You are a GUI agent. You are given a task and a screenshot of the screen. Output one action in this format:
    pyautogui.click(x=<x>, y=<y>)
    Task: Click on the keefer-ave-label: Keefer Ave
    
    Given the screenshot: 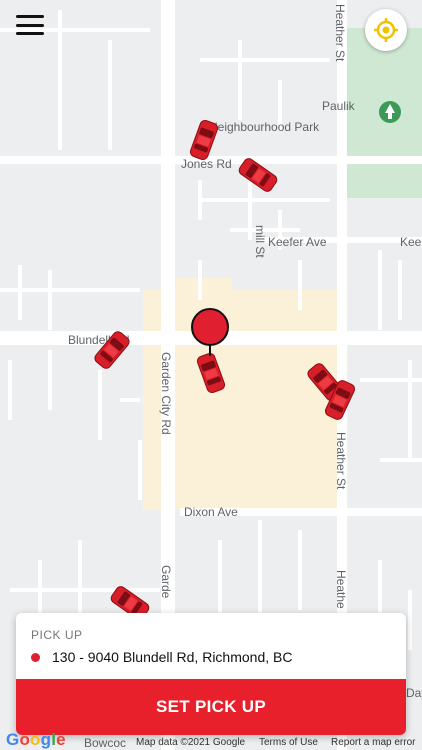 What is the action you would take?
    pyautogui.click(x=297, y=242)
    